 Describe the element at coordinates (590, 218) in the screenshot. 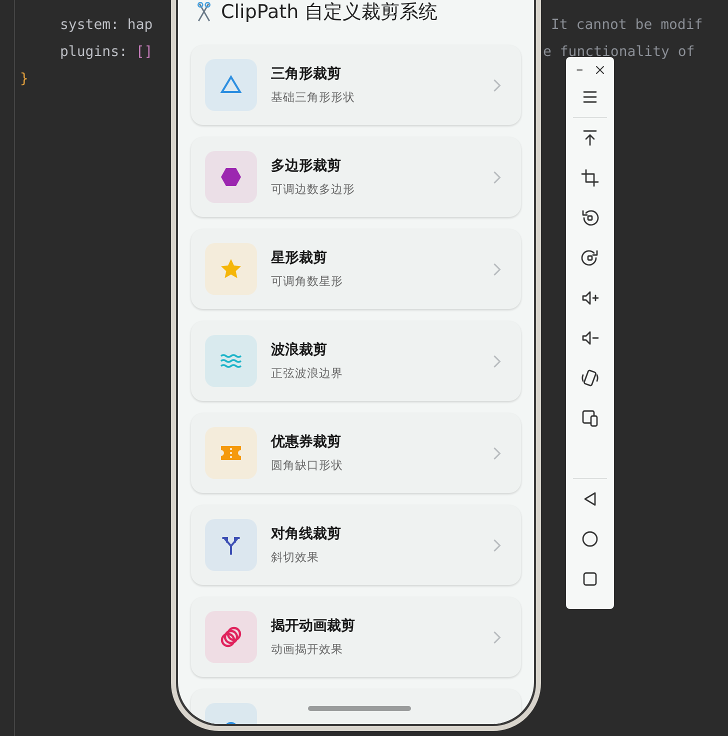

I see `rotate-left-icon` at that location.